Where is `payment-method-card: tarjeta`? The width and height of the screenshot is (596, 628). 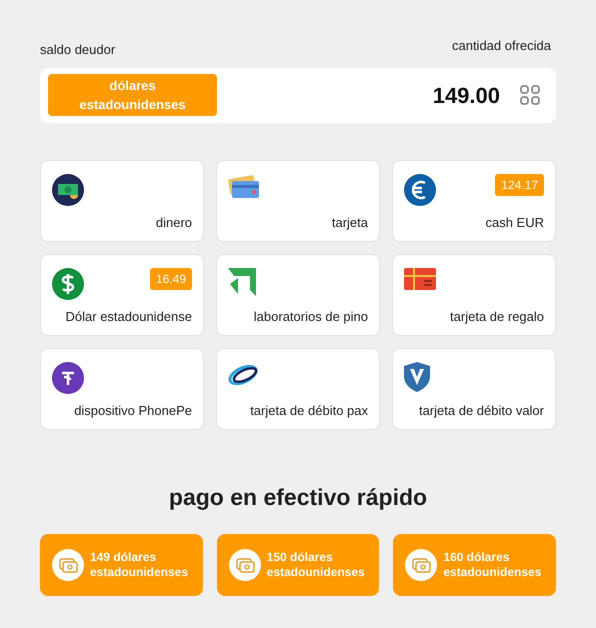
payment-method-card: tarjeta is located at coordinates (298, 201).